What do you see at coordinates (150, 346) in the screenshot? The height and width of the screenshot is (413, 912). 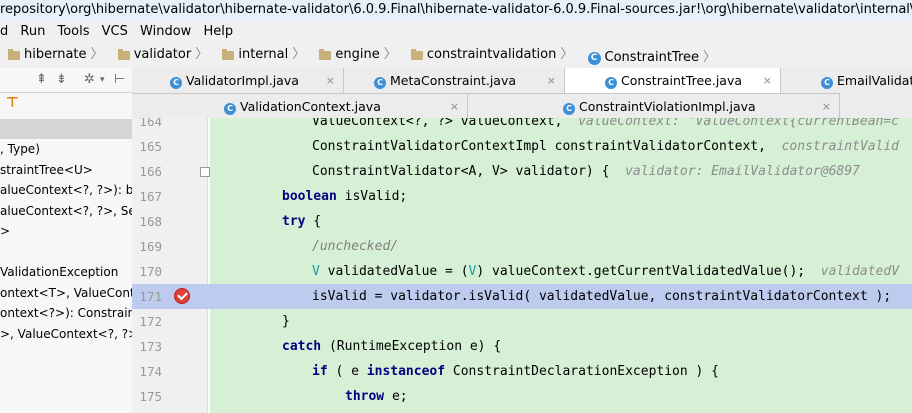 I see `line-number: 173` at bounding box center [150, 346].